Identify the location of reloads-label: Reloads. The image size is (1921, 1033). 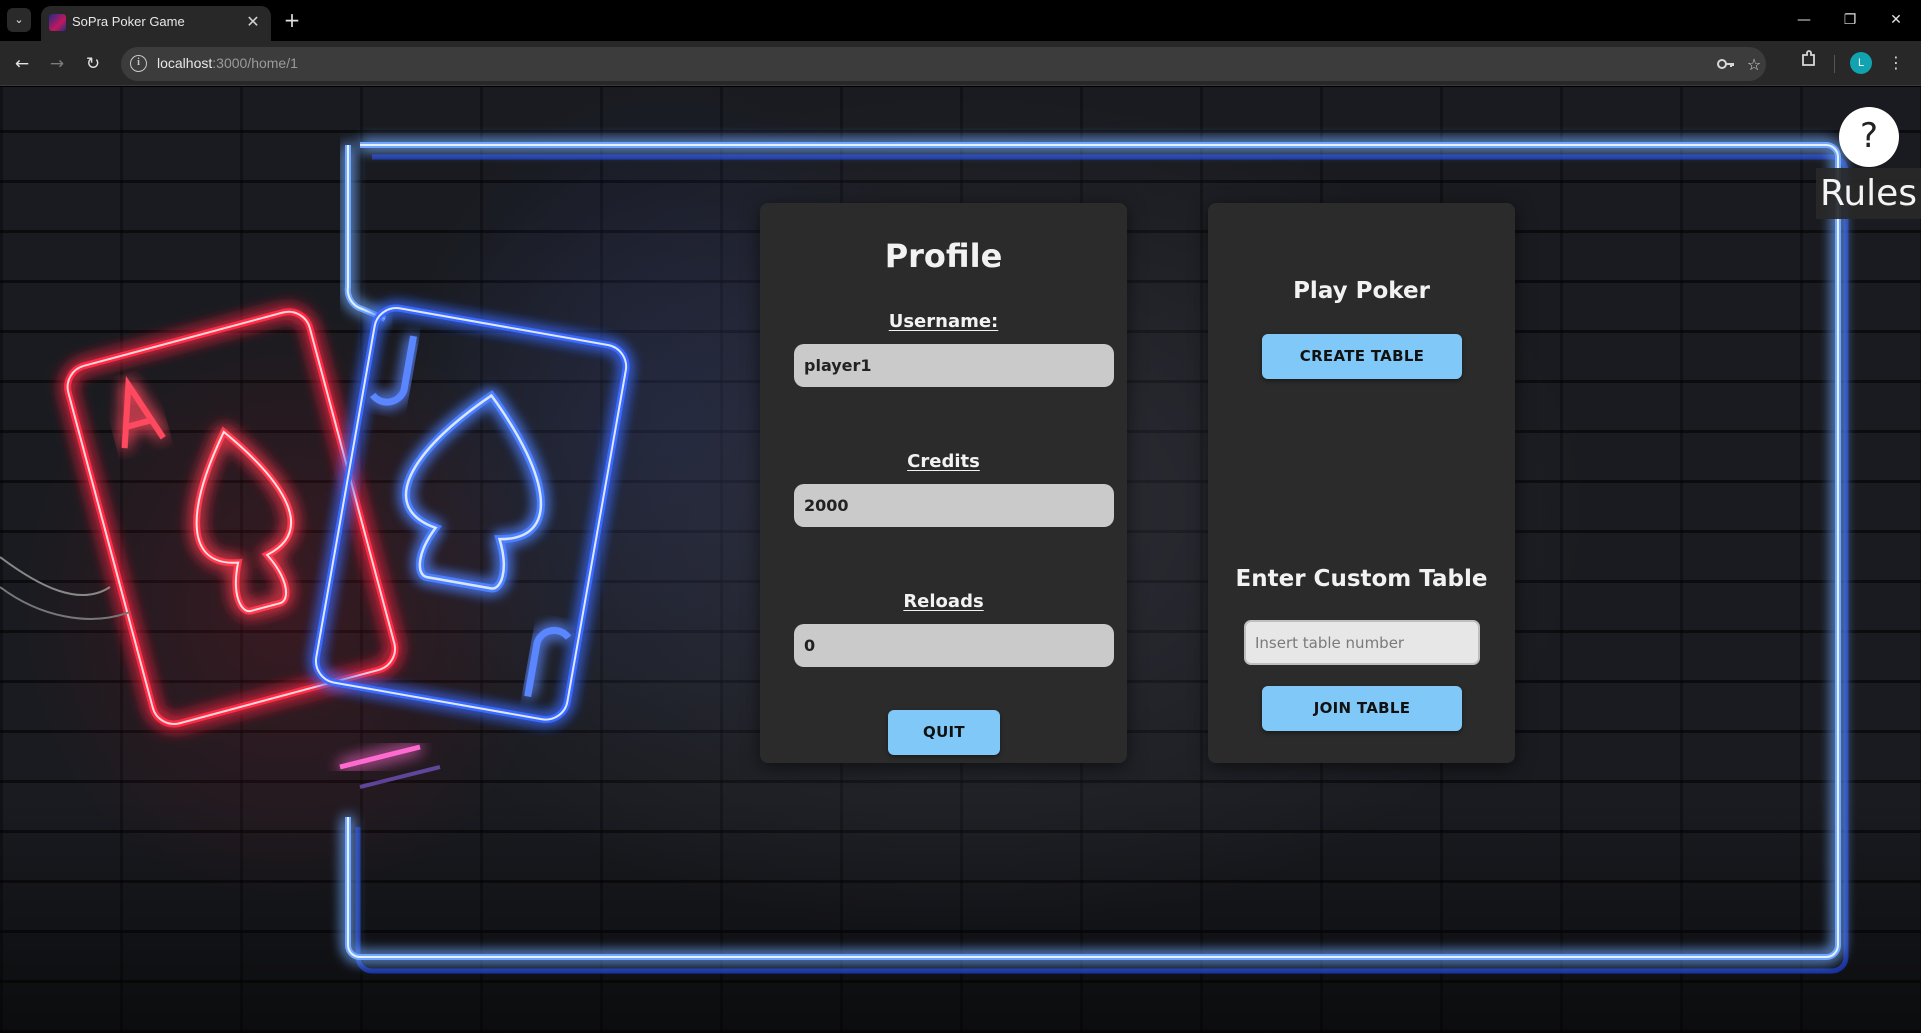
(943, 601).